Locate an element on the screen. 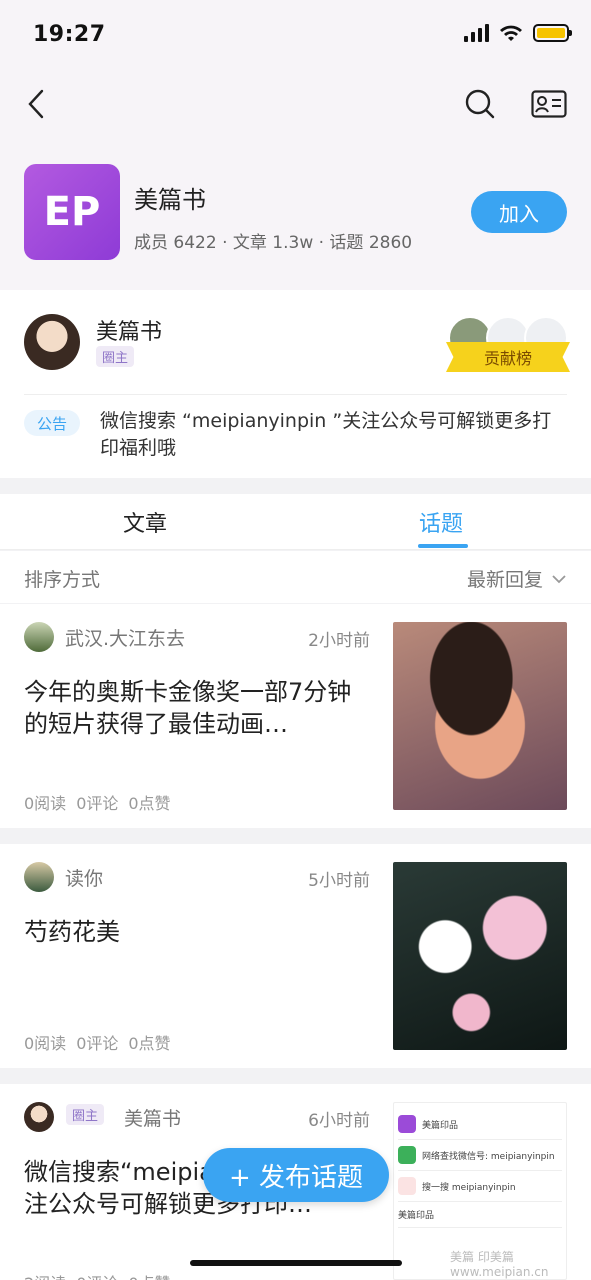 The width and height of the screenshot is (591, 1280). profile-card-icon is located at coordinates (549, 104).